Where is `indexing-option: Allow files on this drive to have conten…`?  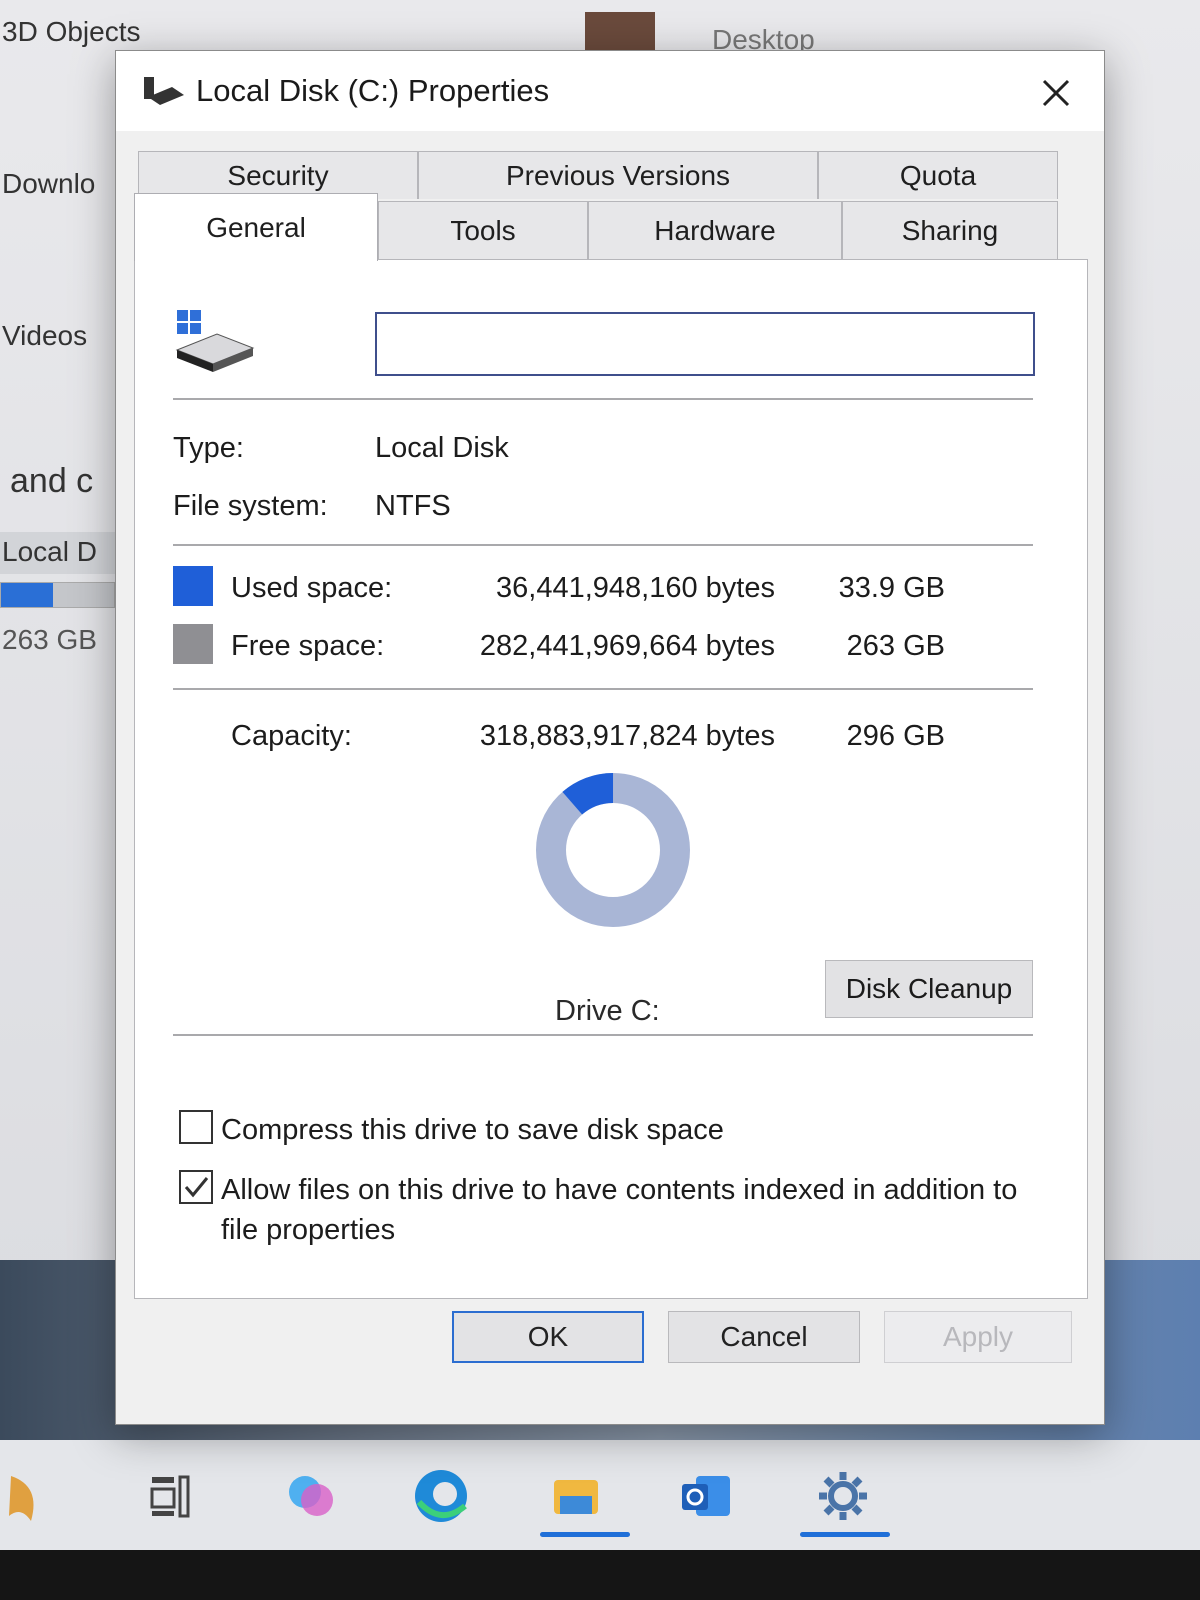 indexing-option: Allow files on this drive to have conten… is located at coordinates (600, 1210).